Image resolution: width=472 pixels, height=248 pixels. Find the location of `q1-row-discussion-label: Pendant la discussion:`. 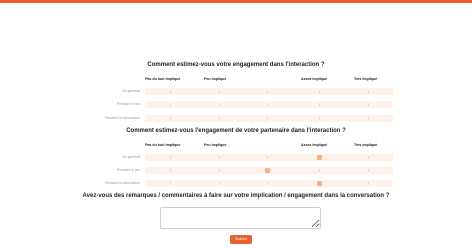

q1-row-discussion-label: Pendant la discussion: is located at coordinates (123, 118).